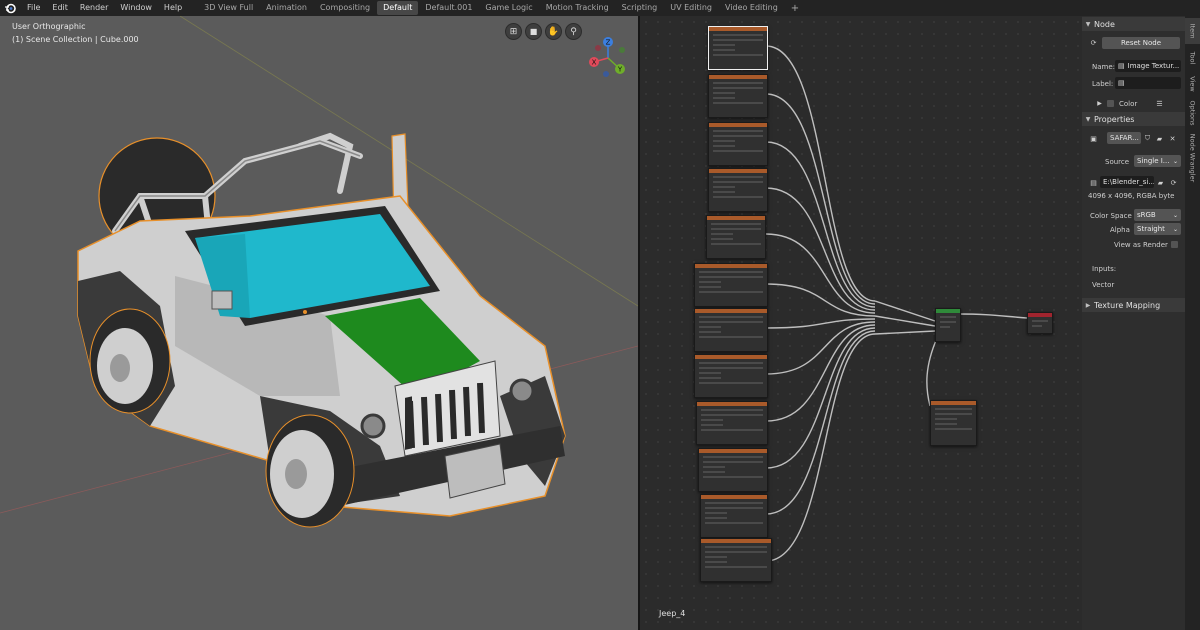 The height and width of the screenshot is (630, 1200). Describe the element at coordinates (1151, 229) in the screenshot. I see `alpha-value: Straight` at that location.